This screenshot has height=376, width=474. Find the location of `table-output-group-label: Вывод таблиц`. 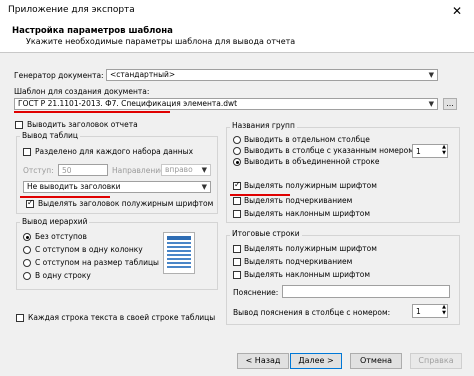

table-output-group-label: Вывод таблиц is located at coordinates (50, 135).